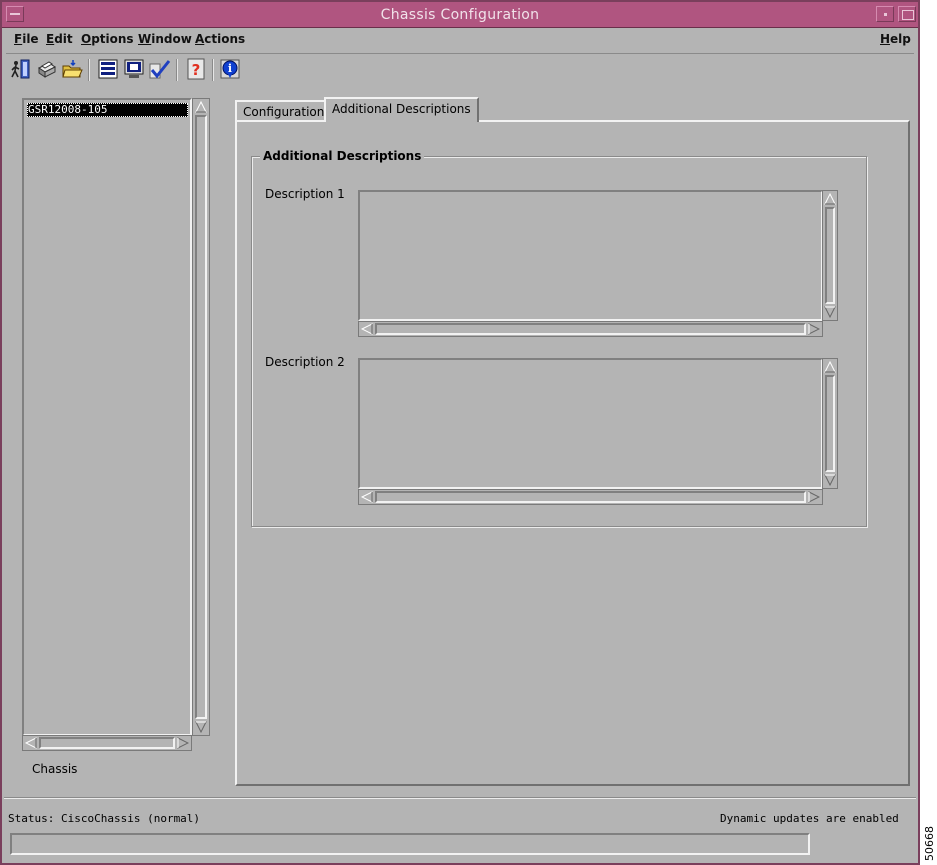  I want to click on description-2-label: Description 2, so click(305, 362).